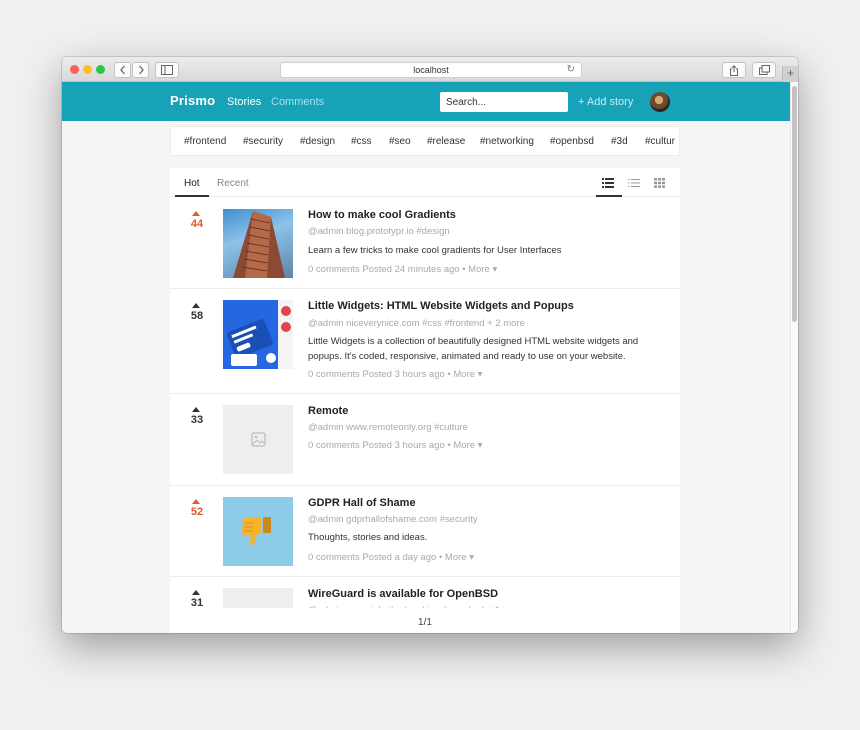  What do you see at coordinates (403, 594) in the screenshot?
I see `story-title: WireGuard is available for OpenBSD` at bounding box center [403, 594].